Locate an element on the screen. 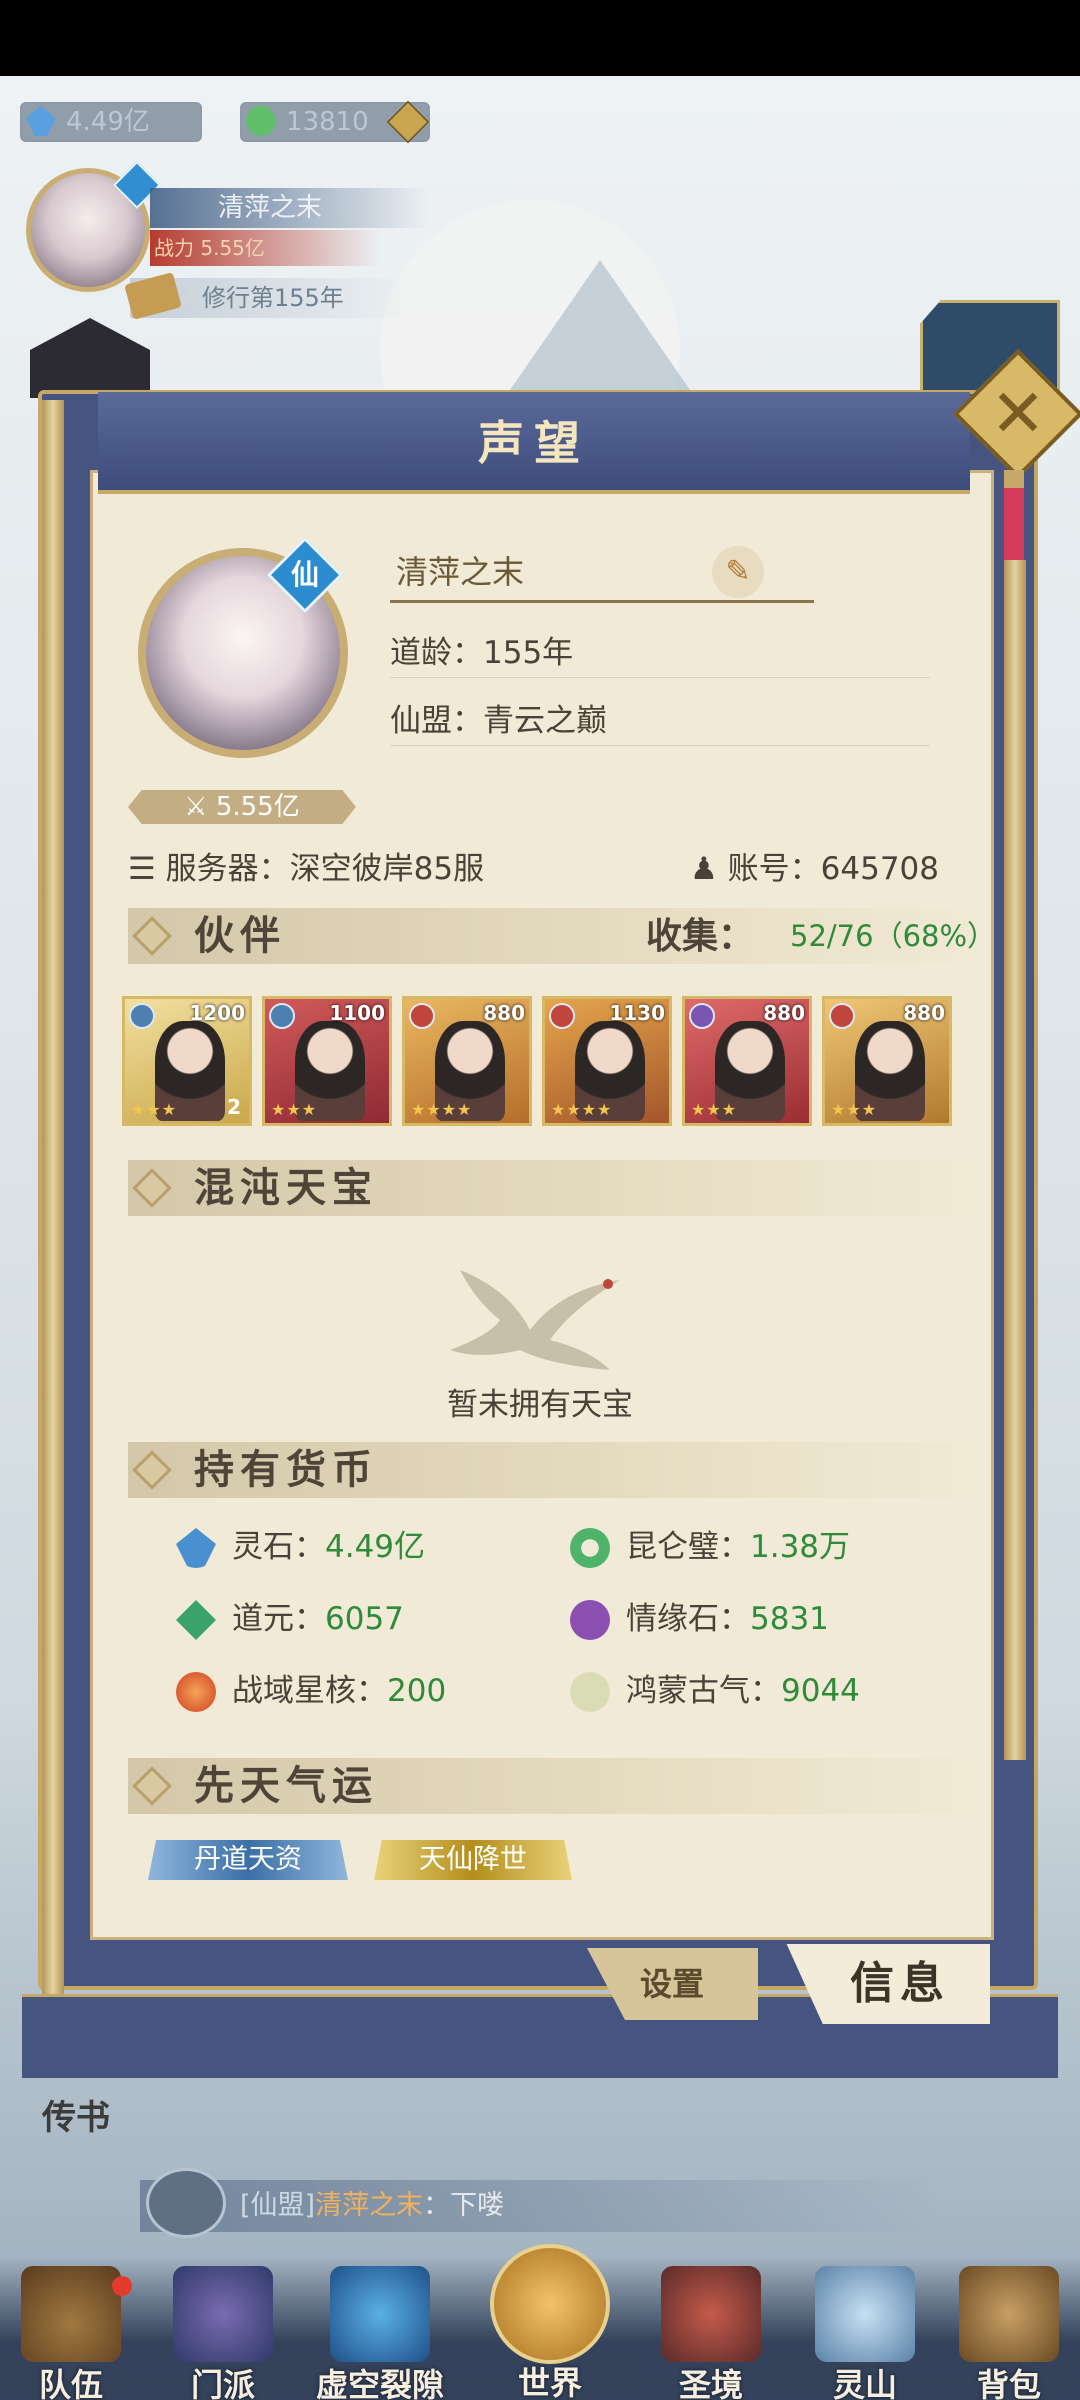  section-chaos-treasure: 混沌天宝 is located at coordinates (558, 1188).